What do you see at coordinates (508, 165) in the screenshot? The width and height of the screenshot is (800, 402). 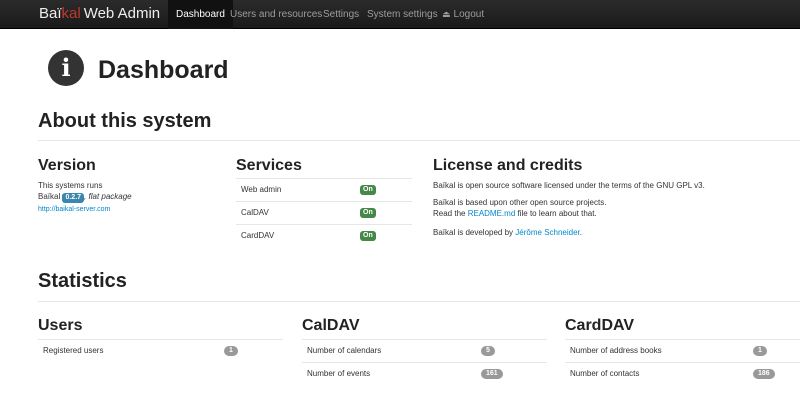 I see `license-heading: License and credits` at bounding box center [508, 165].